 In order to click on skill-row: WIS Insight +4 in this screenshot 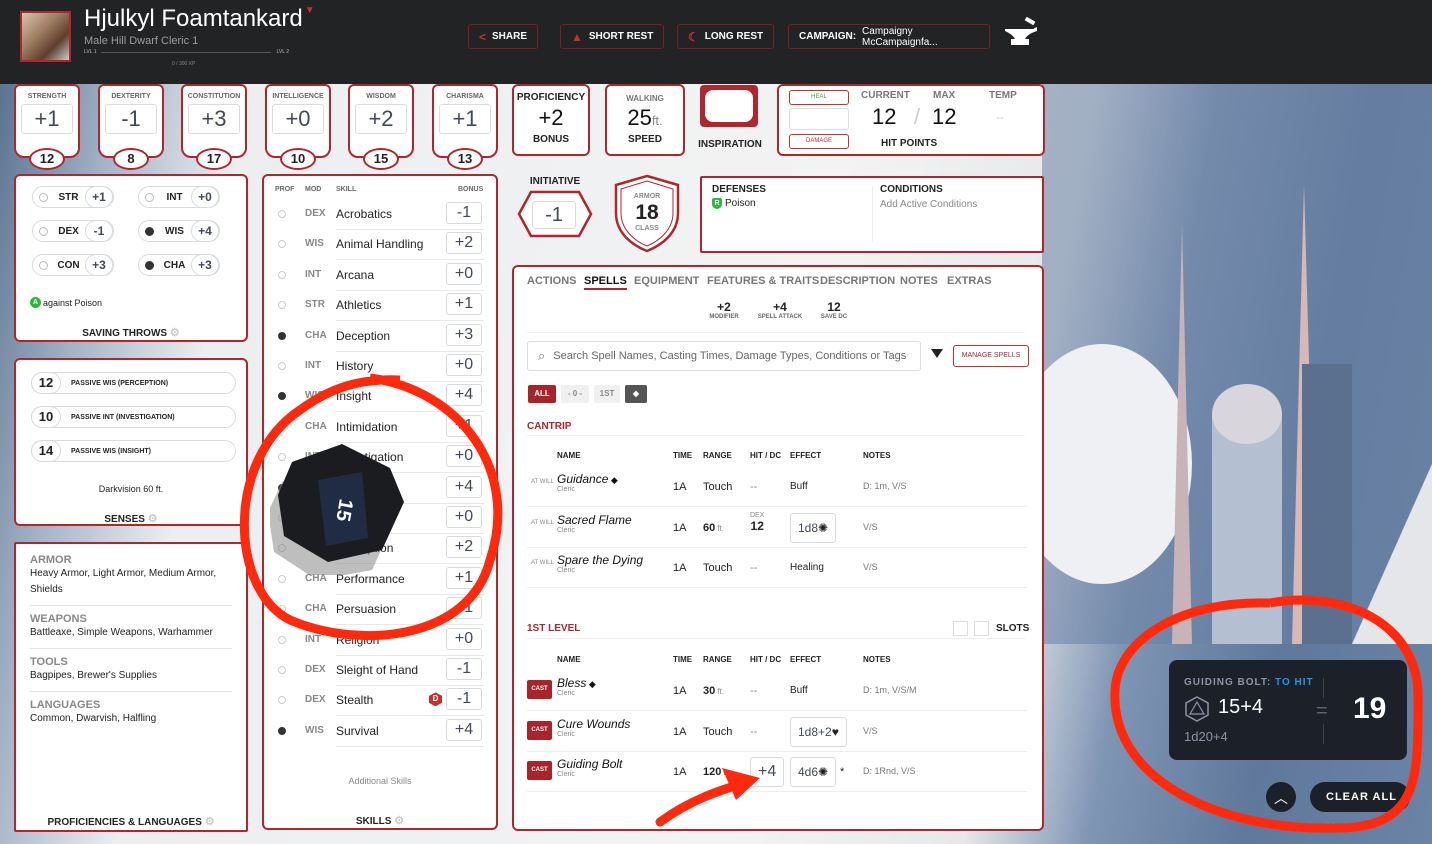, I will do `click(377, 397)`.